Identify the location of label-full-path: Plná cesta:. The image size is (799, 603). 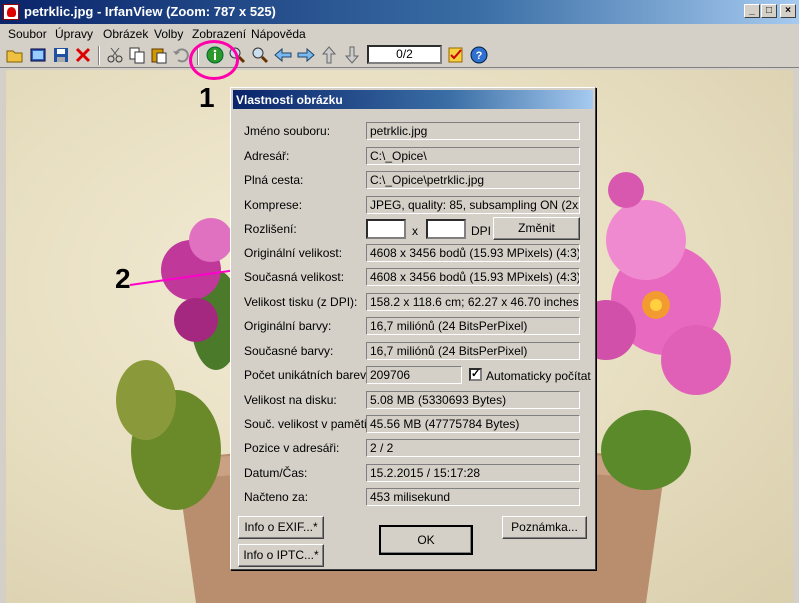
(274, 180).